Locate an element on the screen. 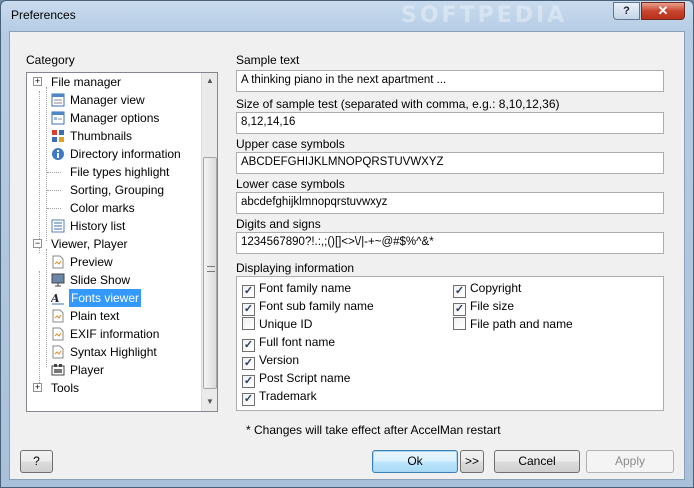 Image resolution: width=694 pixels, height=488 pixels. checkbox-label: Version is located at coordinates (279, 360).